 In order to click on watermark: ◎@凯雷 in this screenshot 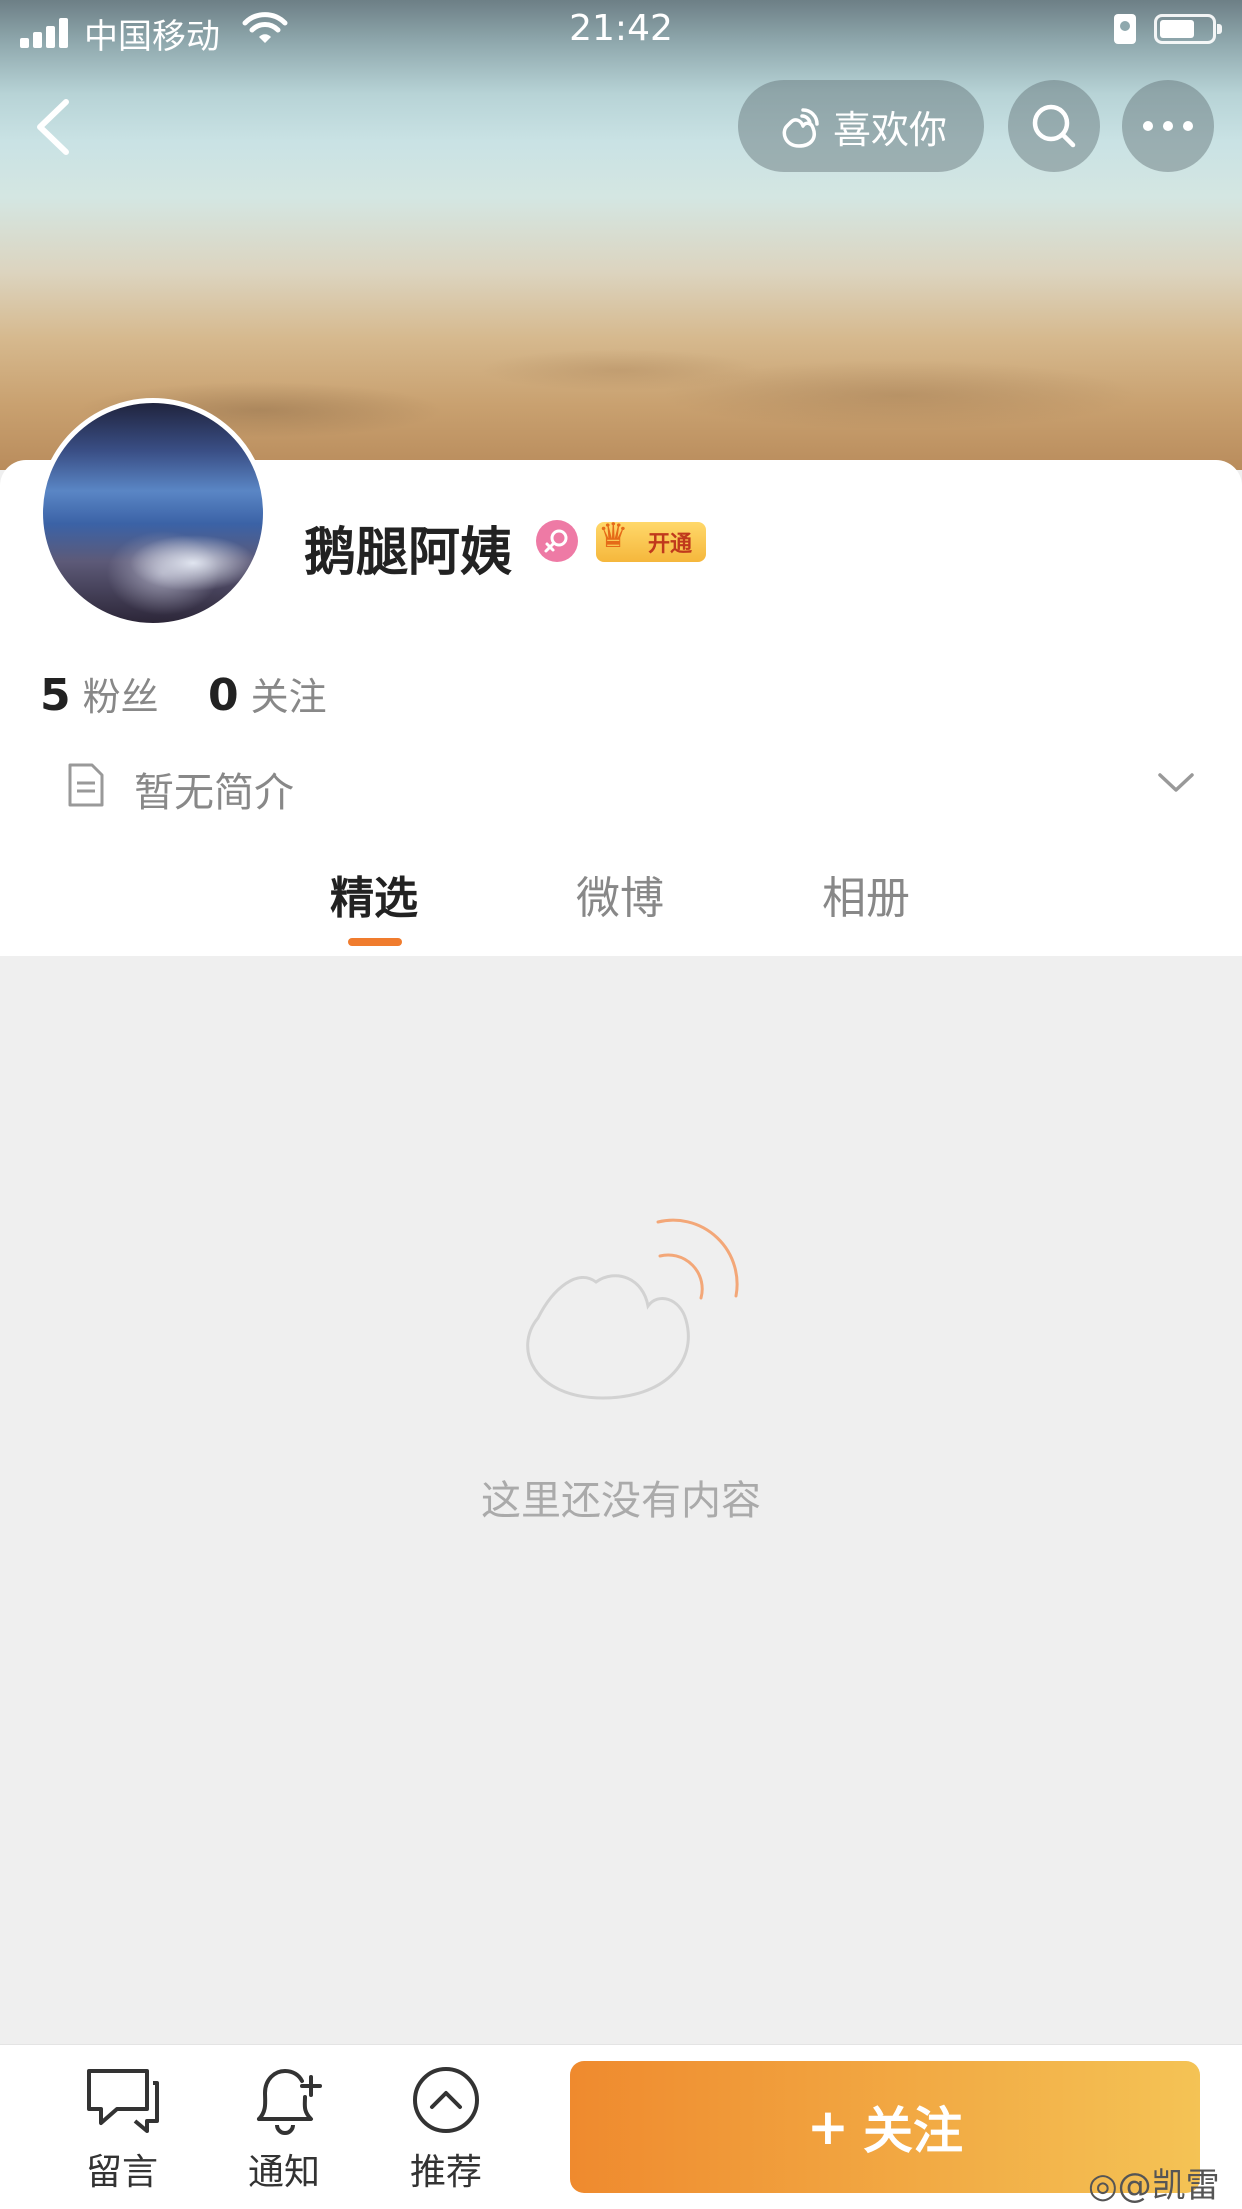, I will do `click(1154, 2182)`.